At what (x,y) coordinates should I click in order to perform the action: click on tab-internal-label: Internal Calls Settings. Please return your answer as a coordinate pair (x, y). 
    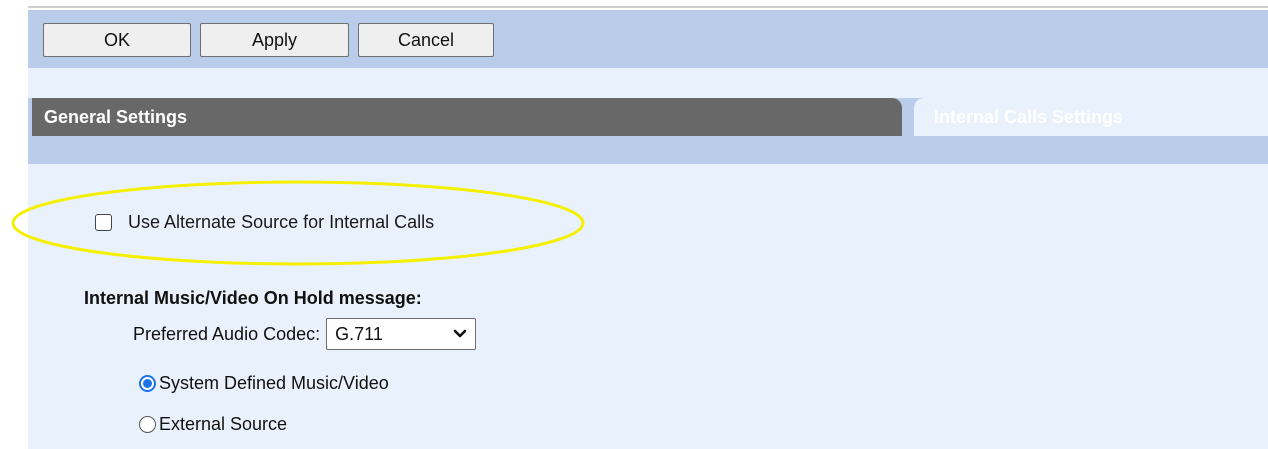
    Looking at the image, I should click on (1029, 116).